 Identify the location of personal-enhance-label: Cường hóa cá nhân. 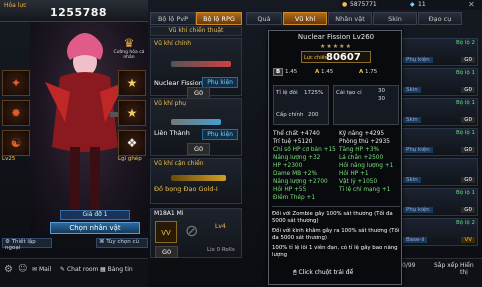
(129, 55).